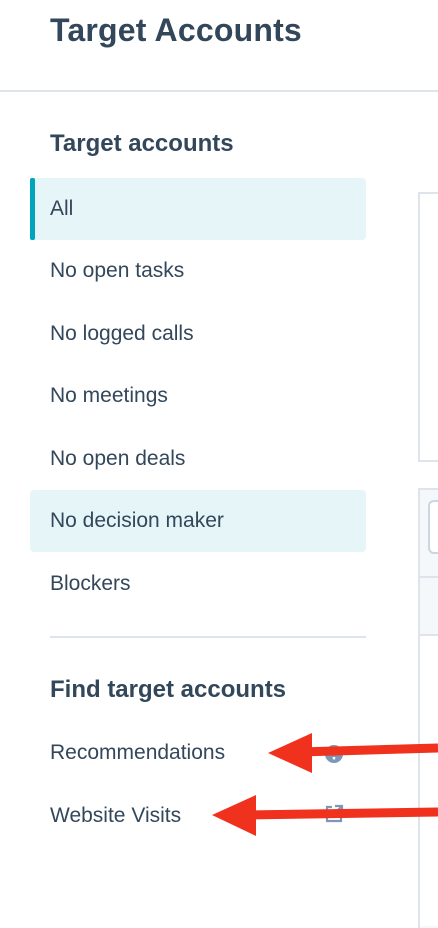 The width and height of the screenshot is (438, 928). I want to click on section-divider, so click(208, 637).